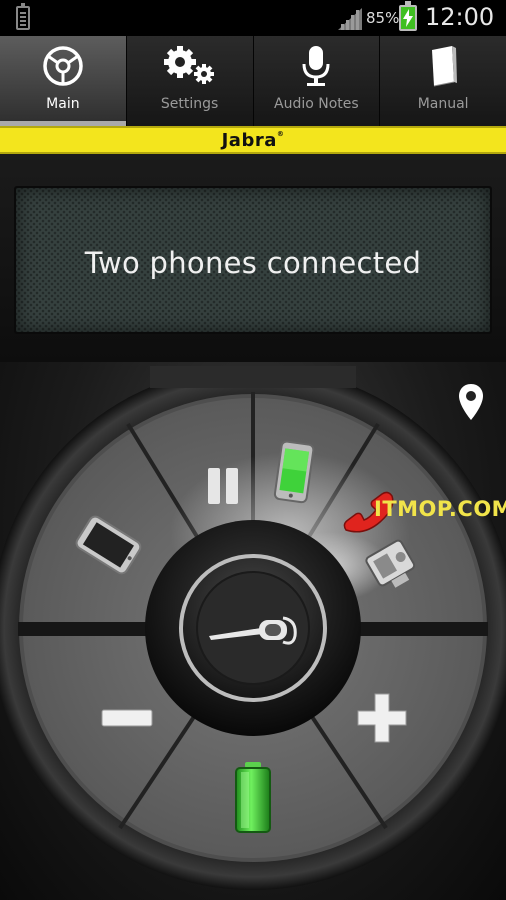  I want to click on plus-icon, so click(382, 718).